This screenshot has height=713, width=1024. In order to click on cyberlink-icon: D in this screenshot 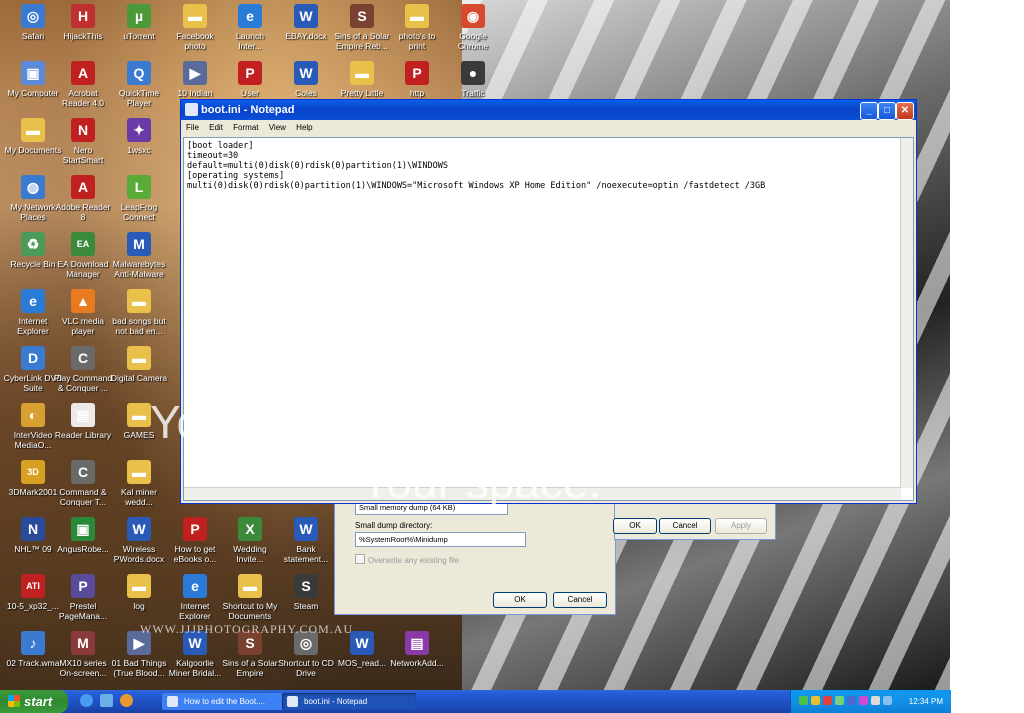, I will do `click(33, 358)`.